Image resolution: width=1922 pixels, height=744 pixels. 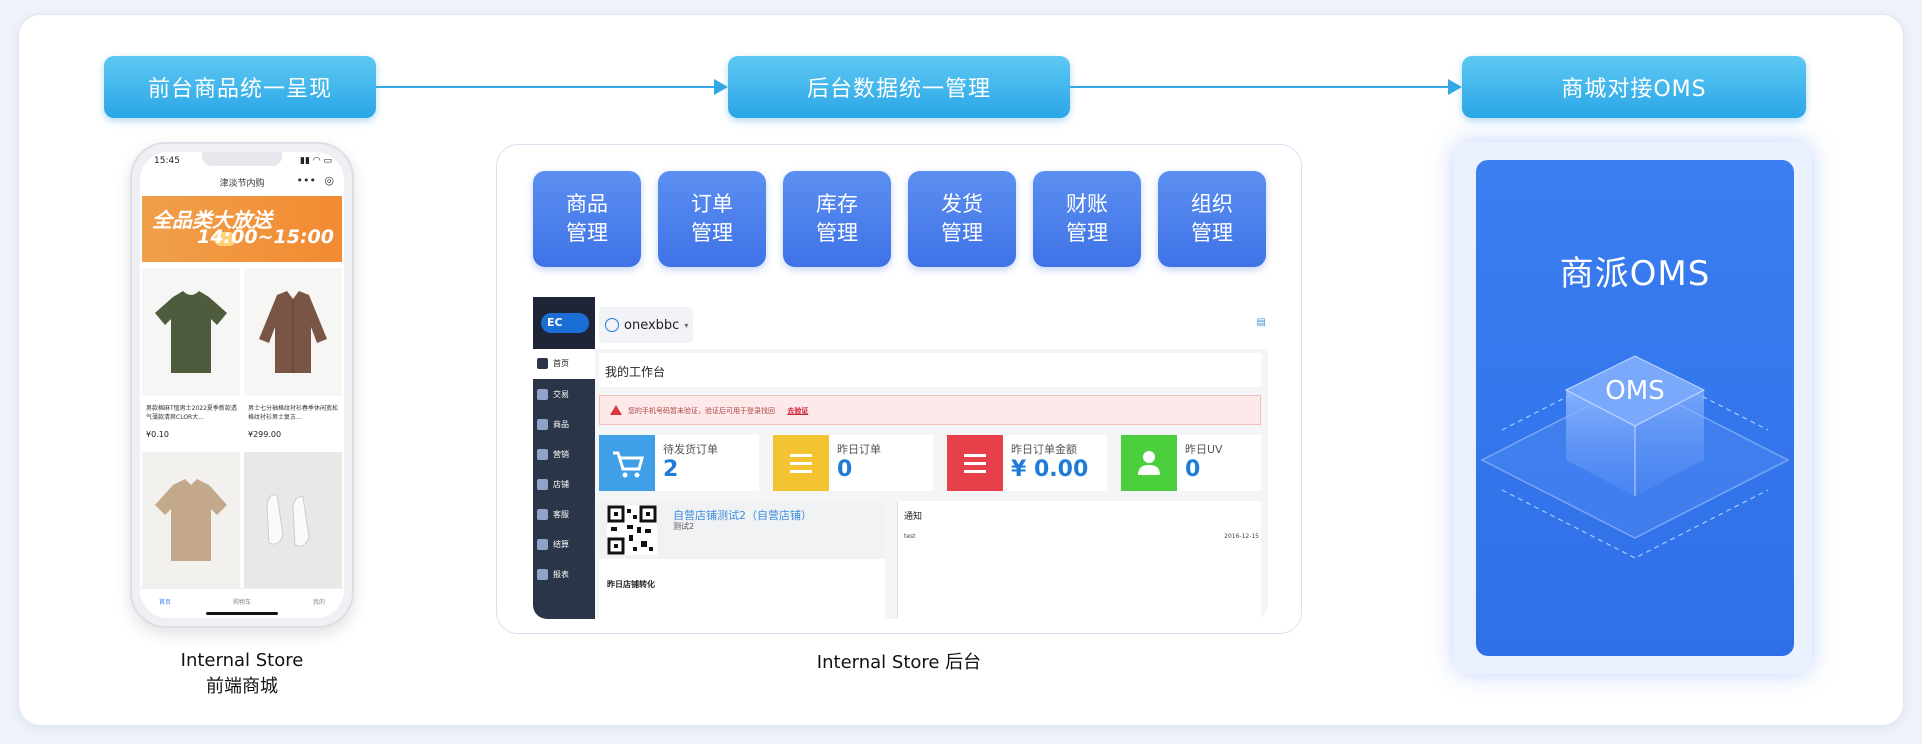 What do you see at coordinates (930, 370) in the screenshot?
I see `workbench-title: 我的工作台` at bounding box center [930, 370].